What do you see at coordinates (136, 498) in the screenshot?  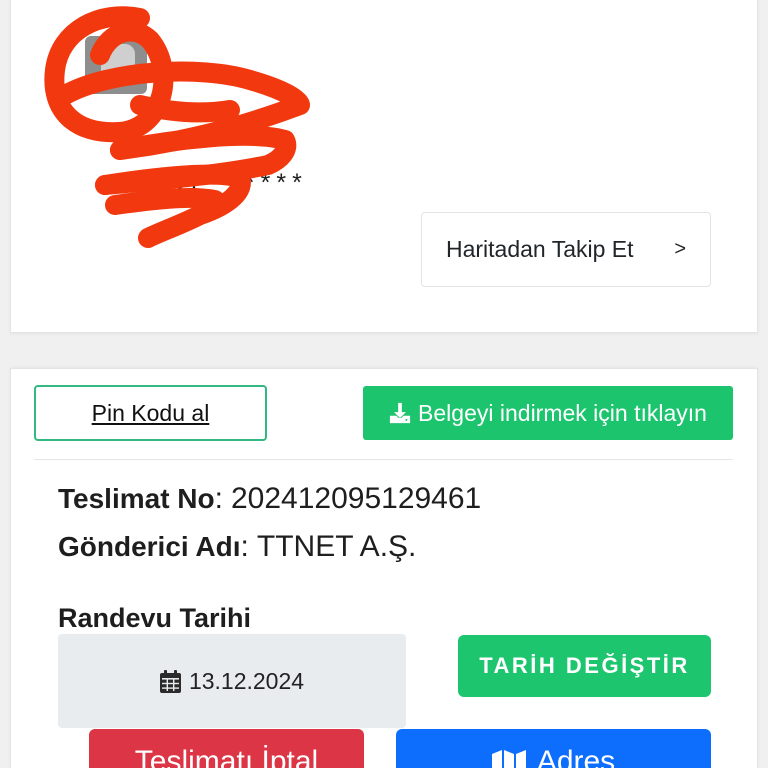 I see `delivery-number-label: Teslimat No` at bounding box center [136, 498].